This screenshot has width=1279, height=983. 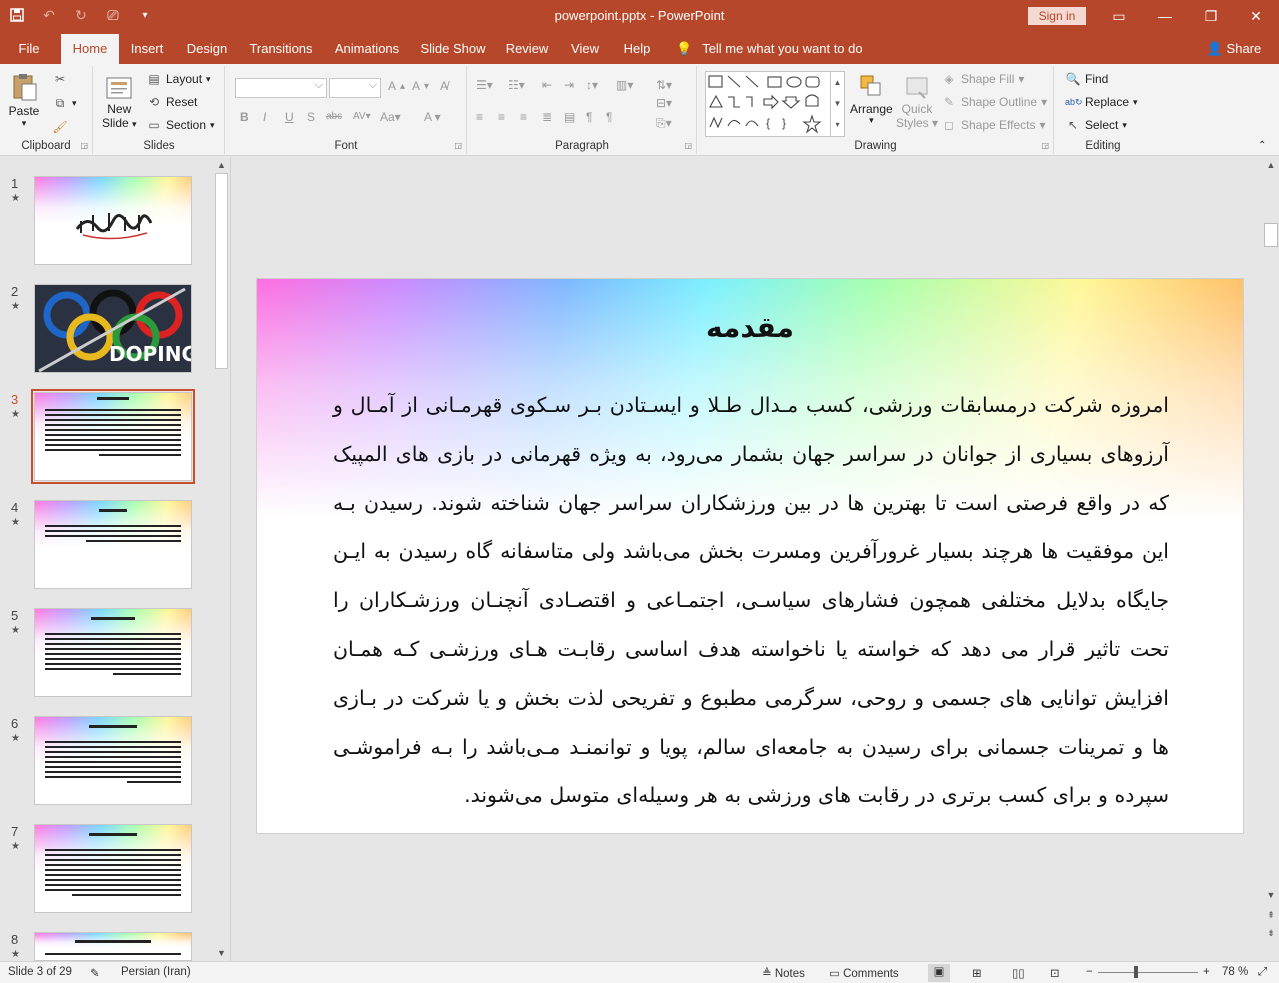 I want to click on tab-home: Home, so click(x=90, y=49).